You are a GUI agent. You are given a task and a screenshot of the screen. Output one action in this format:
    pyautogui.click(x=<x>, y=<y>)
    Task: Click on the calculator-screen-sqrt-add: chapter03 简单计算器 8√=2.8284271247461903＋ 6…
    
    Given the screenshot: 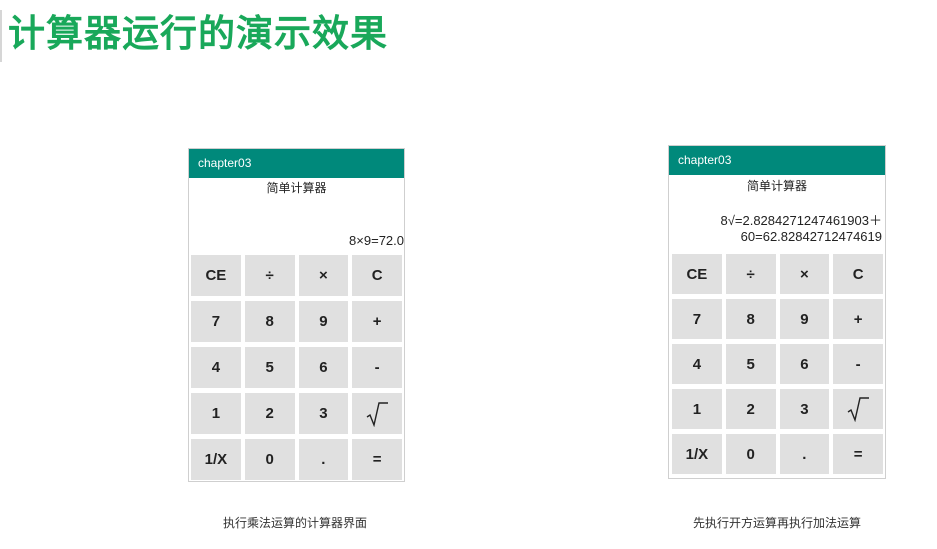 What is the action you would take?
    pyautogui.click(x=777, y=312)
    